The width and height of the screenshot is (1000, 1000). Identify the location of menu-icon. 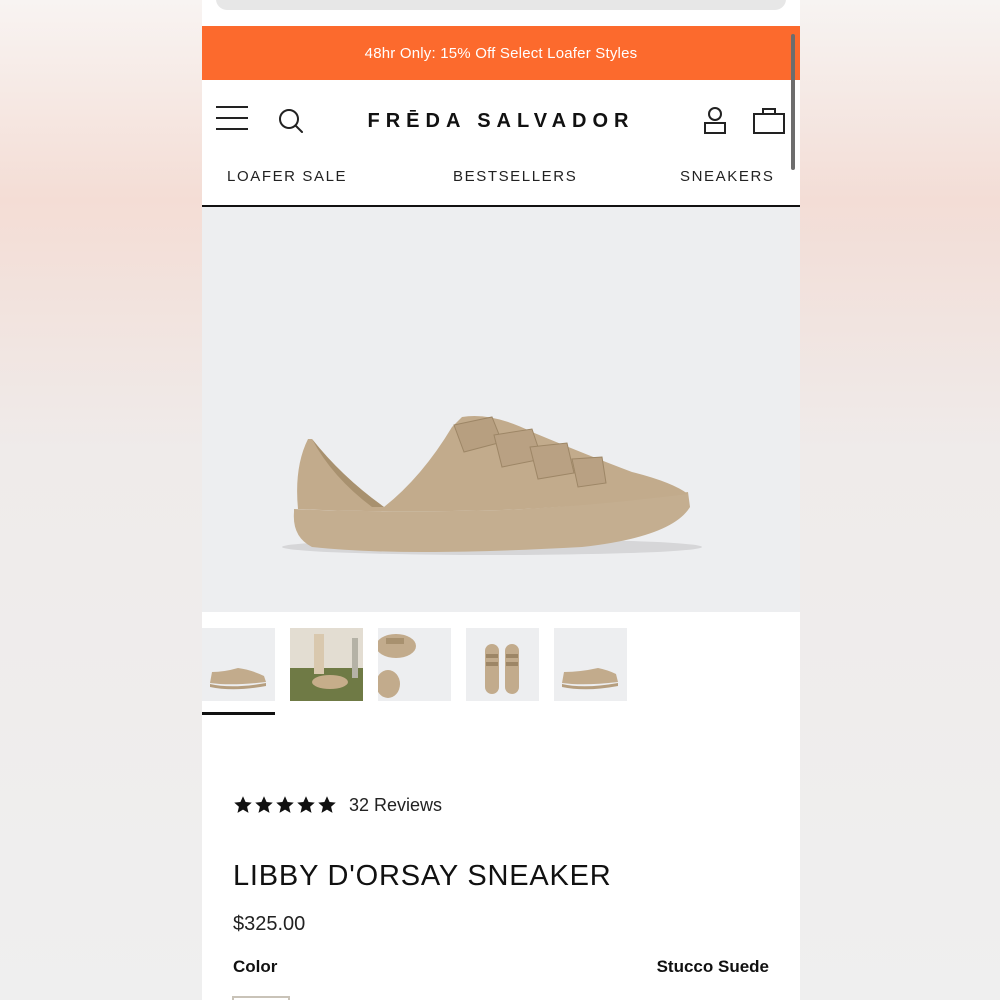
(233, 119).